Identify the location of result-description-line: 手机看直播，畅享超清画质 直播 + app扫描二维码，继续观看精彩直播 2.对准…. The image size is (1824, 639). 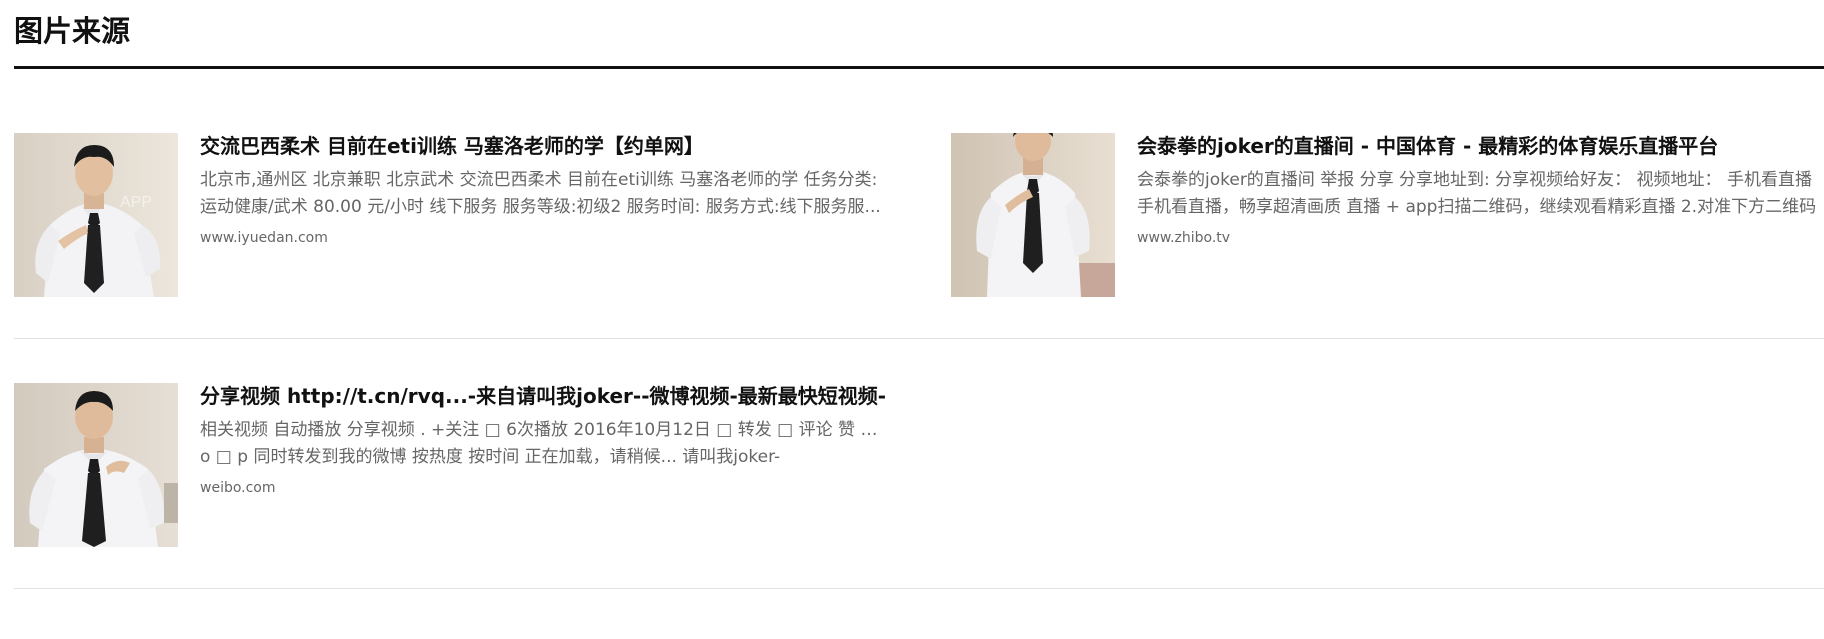
(1477, 207).